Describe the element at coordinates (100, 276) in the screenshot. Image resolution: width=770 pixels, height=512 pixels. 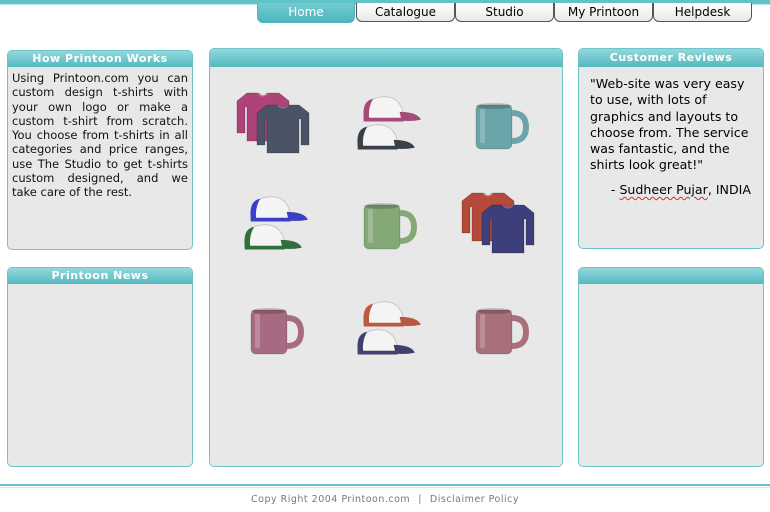
I see `news-title: Printoon News` at that location.